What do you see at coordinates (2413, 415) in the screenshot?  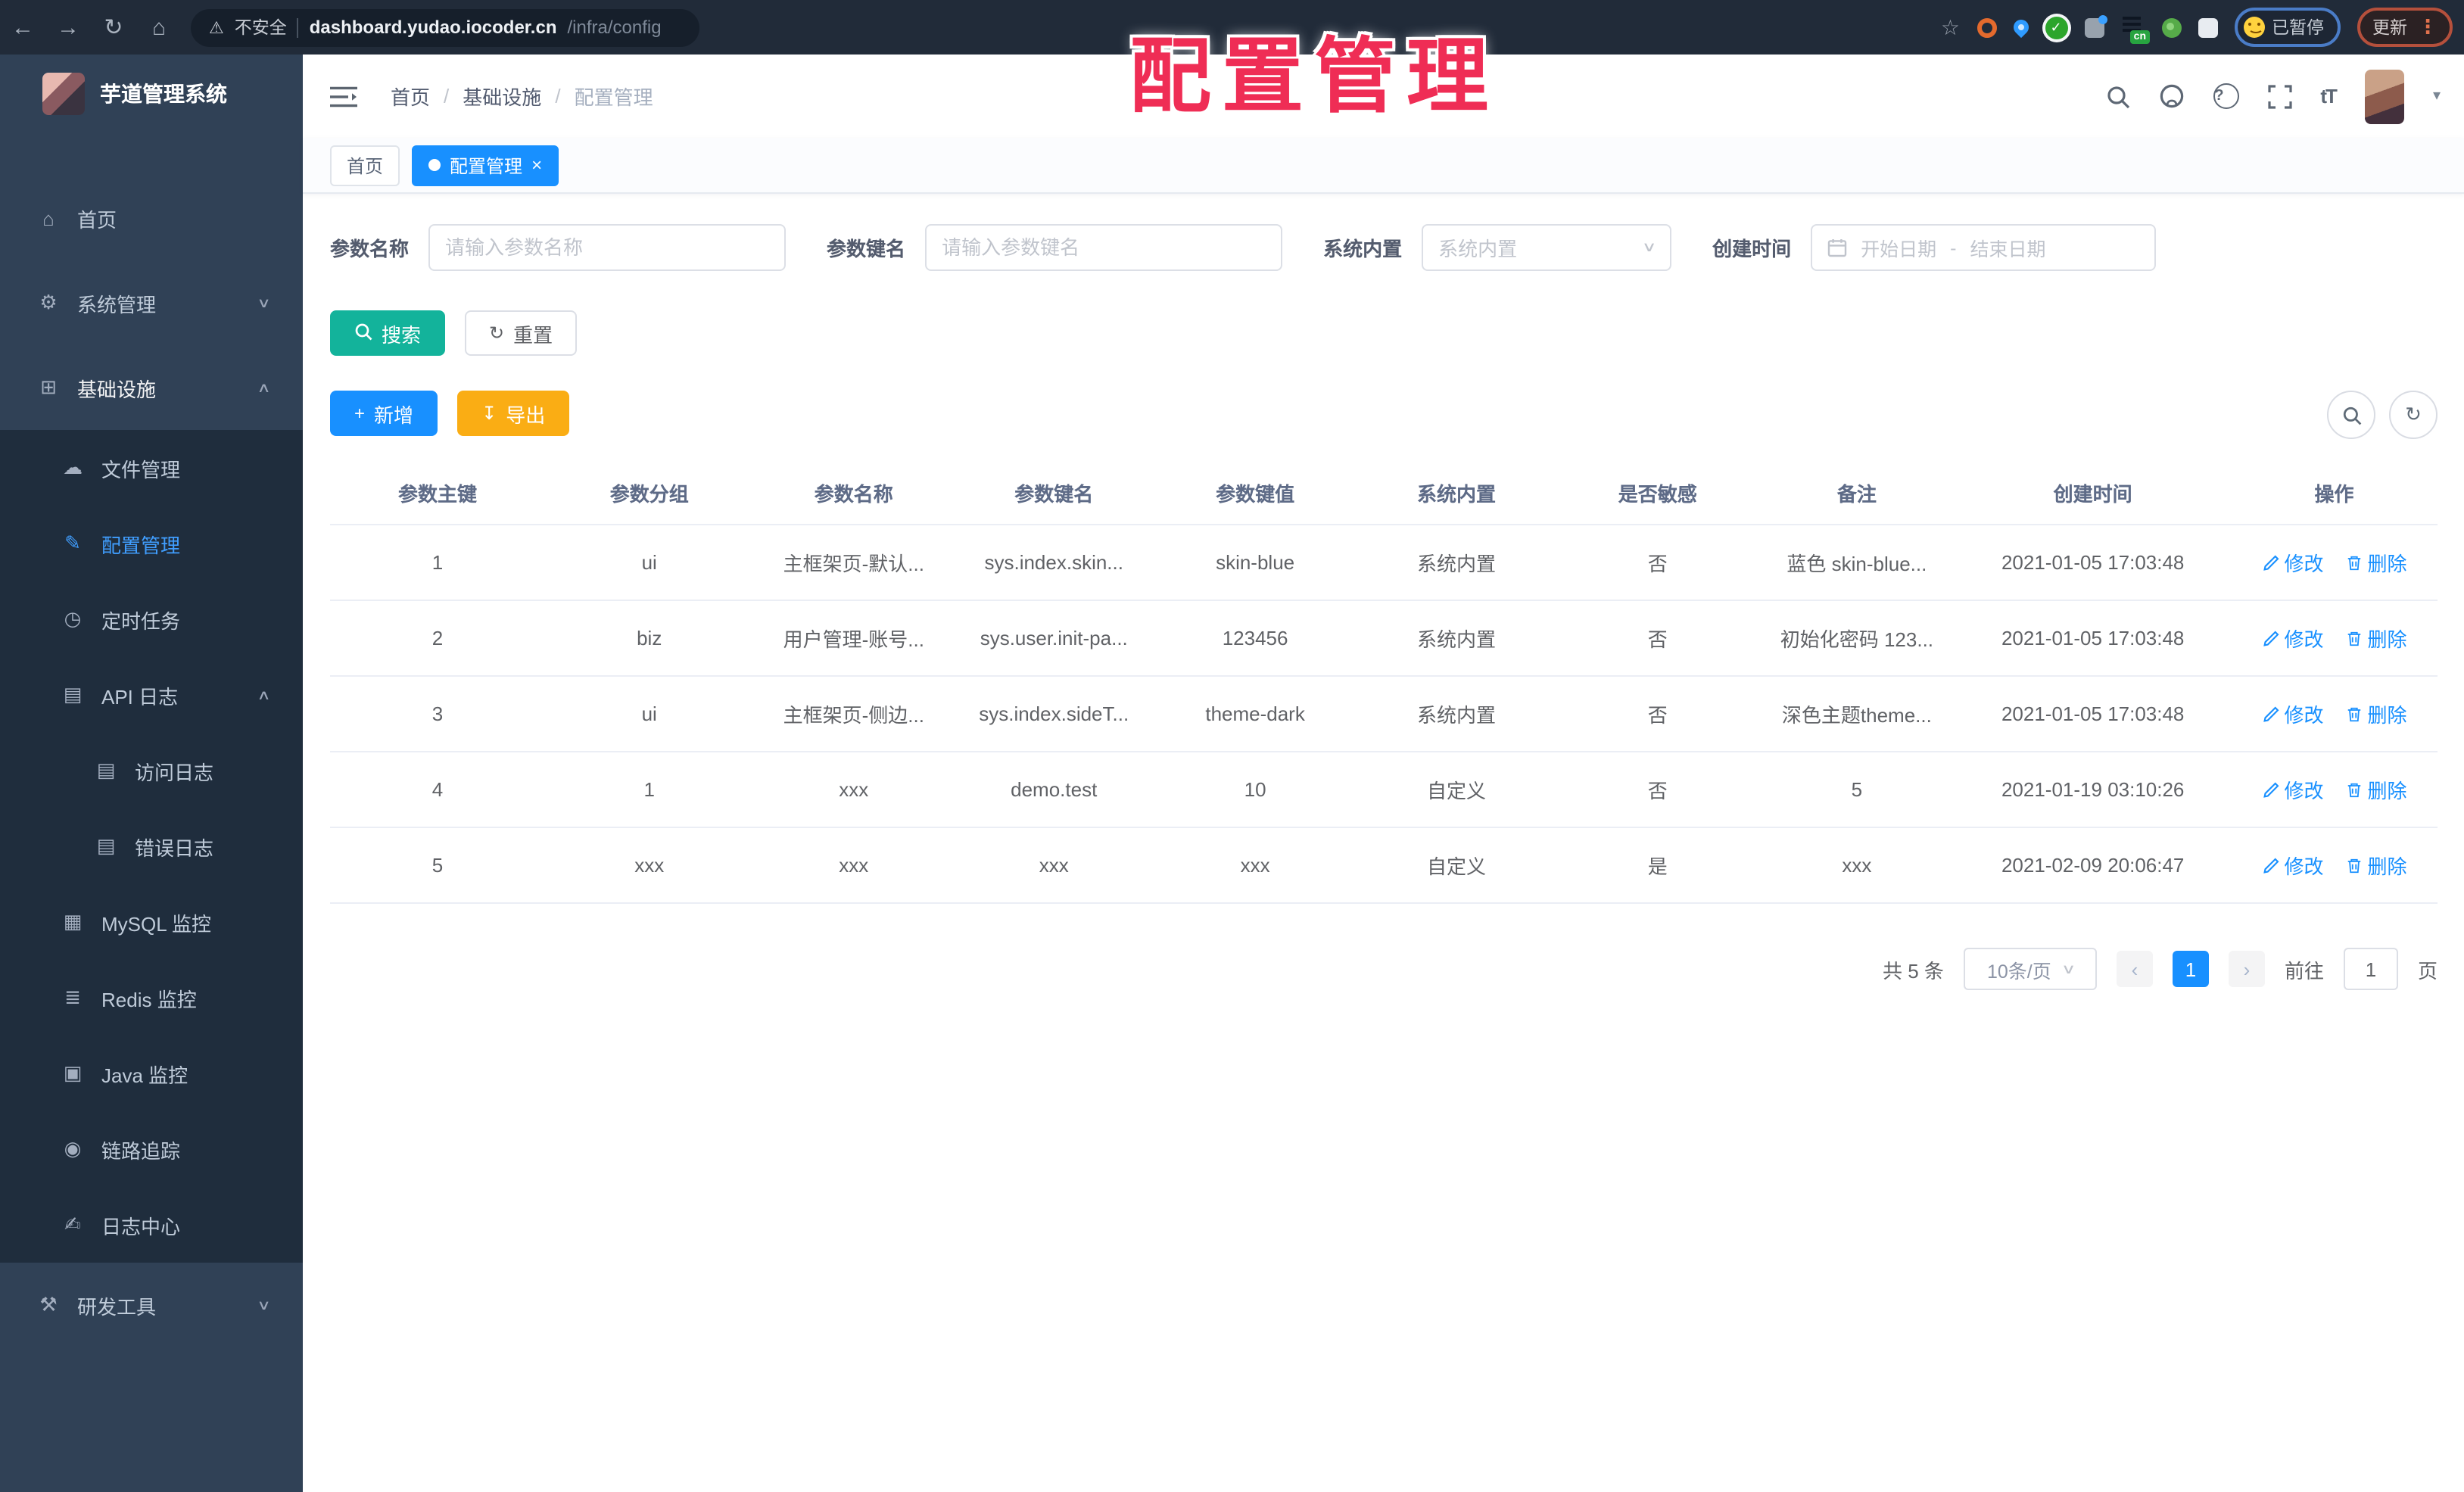 I see `refresh-table-button: ↻` at bounding box center [2413, 415].